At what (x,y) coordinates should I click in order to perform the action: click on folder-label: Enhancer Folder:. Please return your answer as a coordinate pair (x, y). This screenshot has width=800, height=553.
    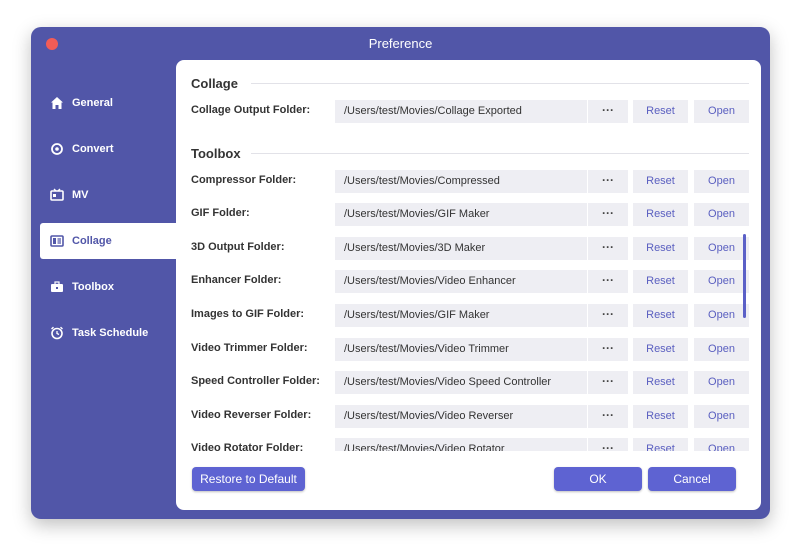
    Looking at the image, I should click on (236, 280).